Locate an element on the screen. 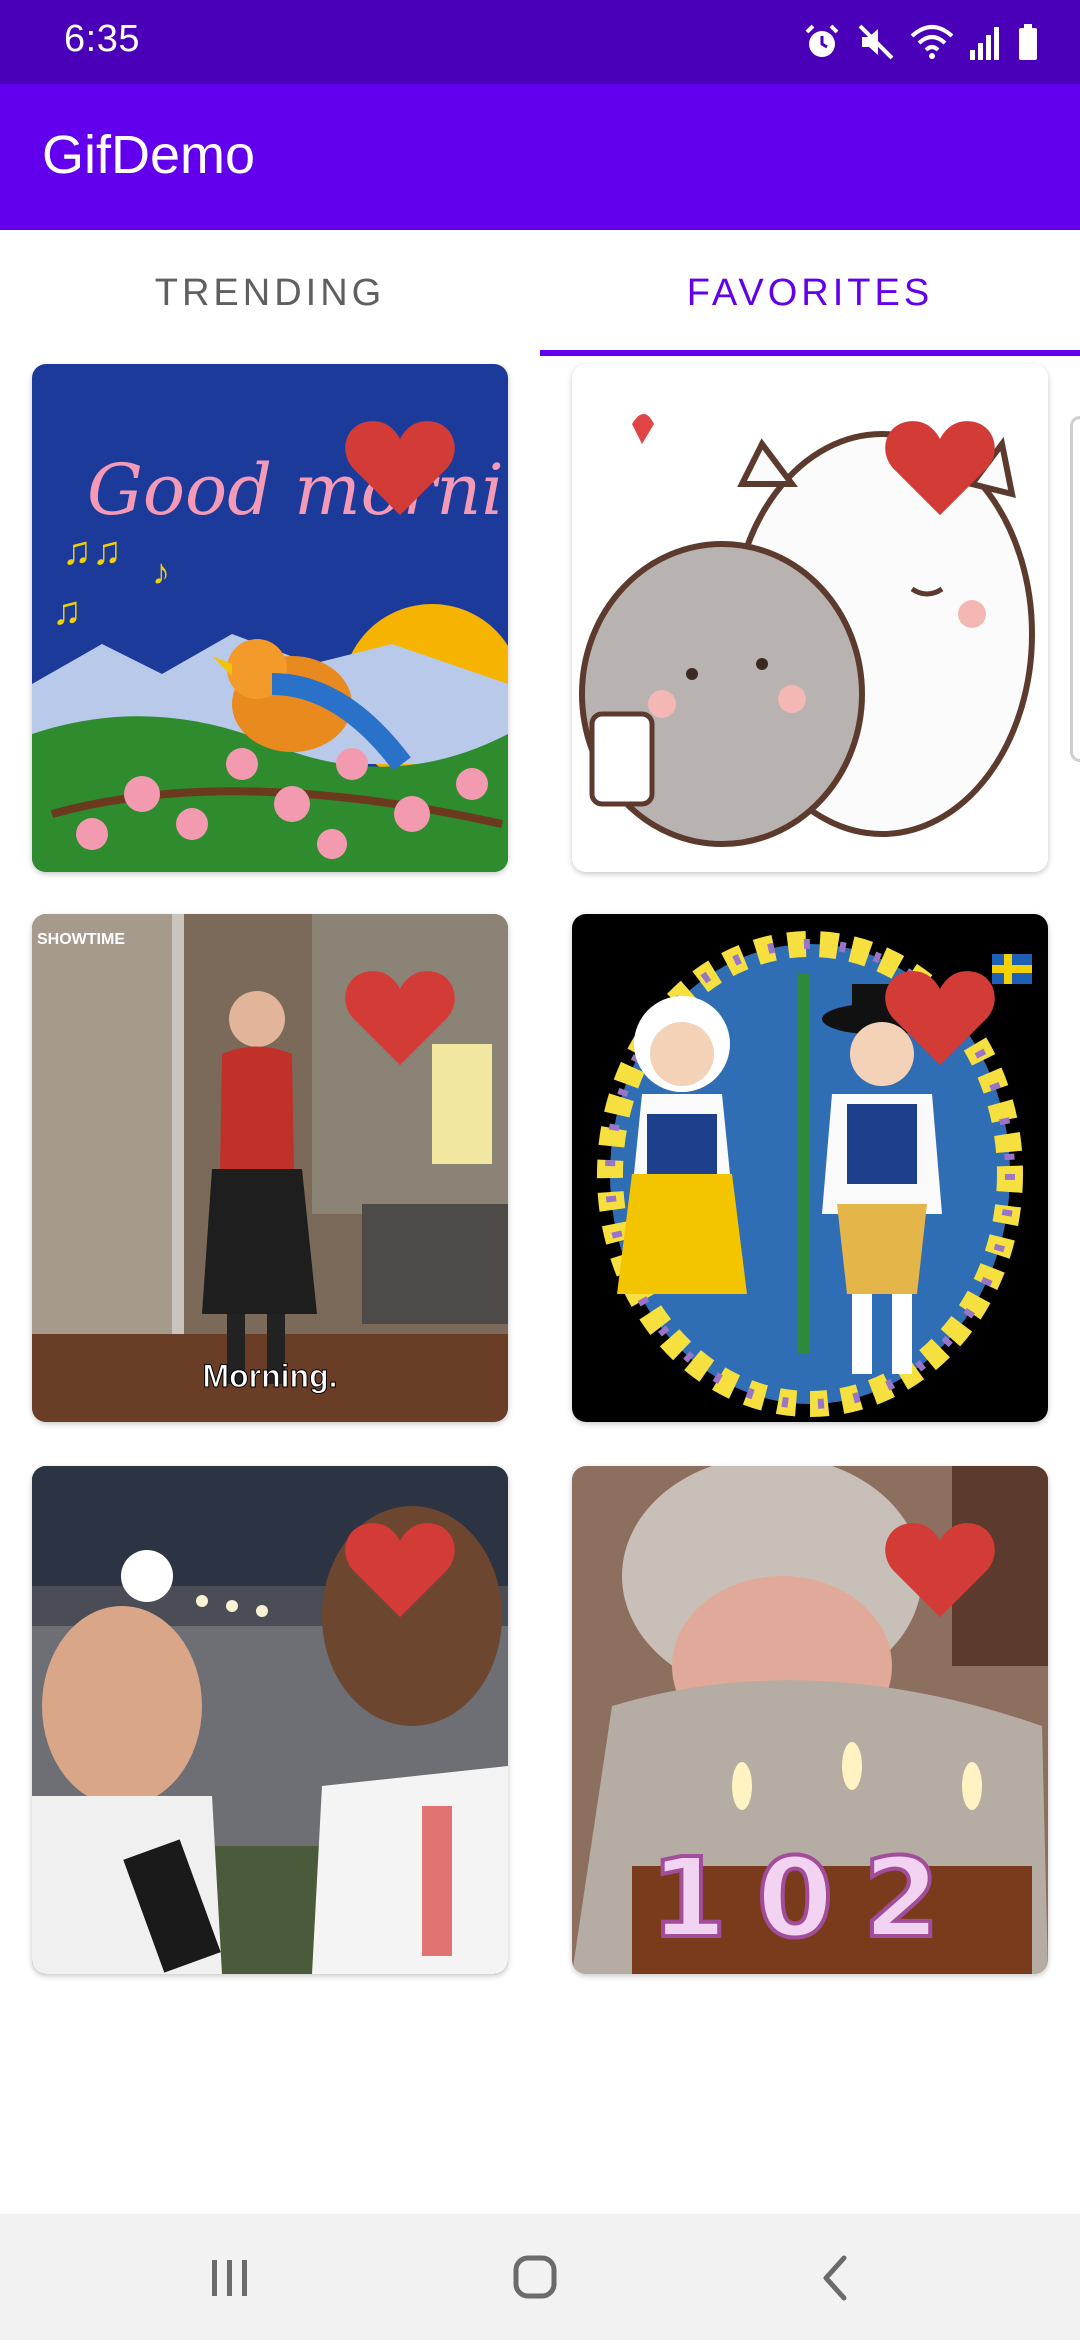 The image size is (1080, 2340). tab-indicator is located at coordinates (810, 353).